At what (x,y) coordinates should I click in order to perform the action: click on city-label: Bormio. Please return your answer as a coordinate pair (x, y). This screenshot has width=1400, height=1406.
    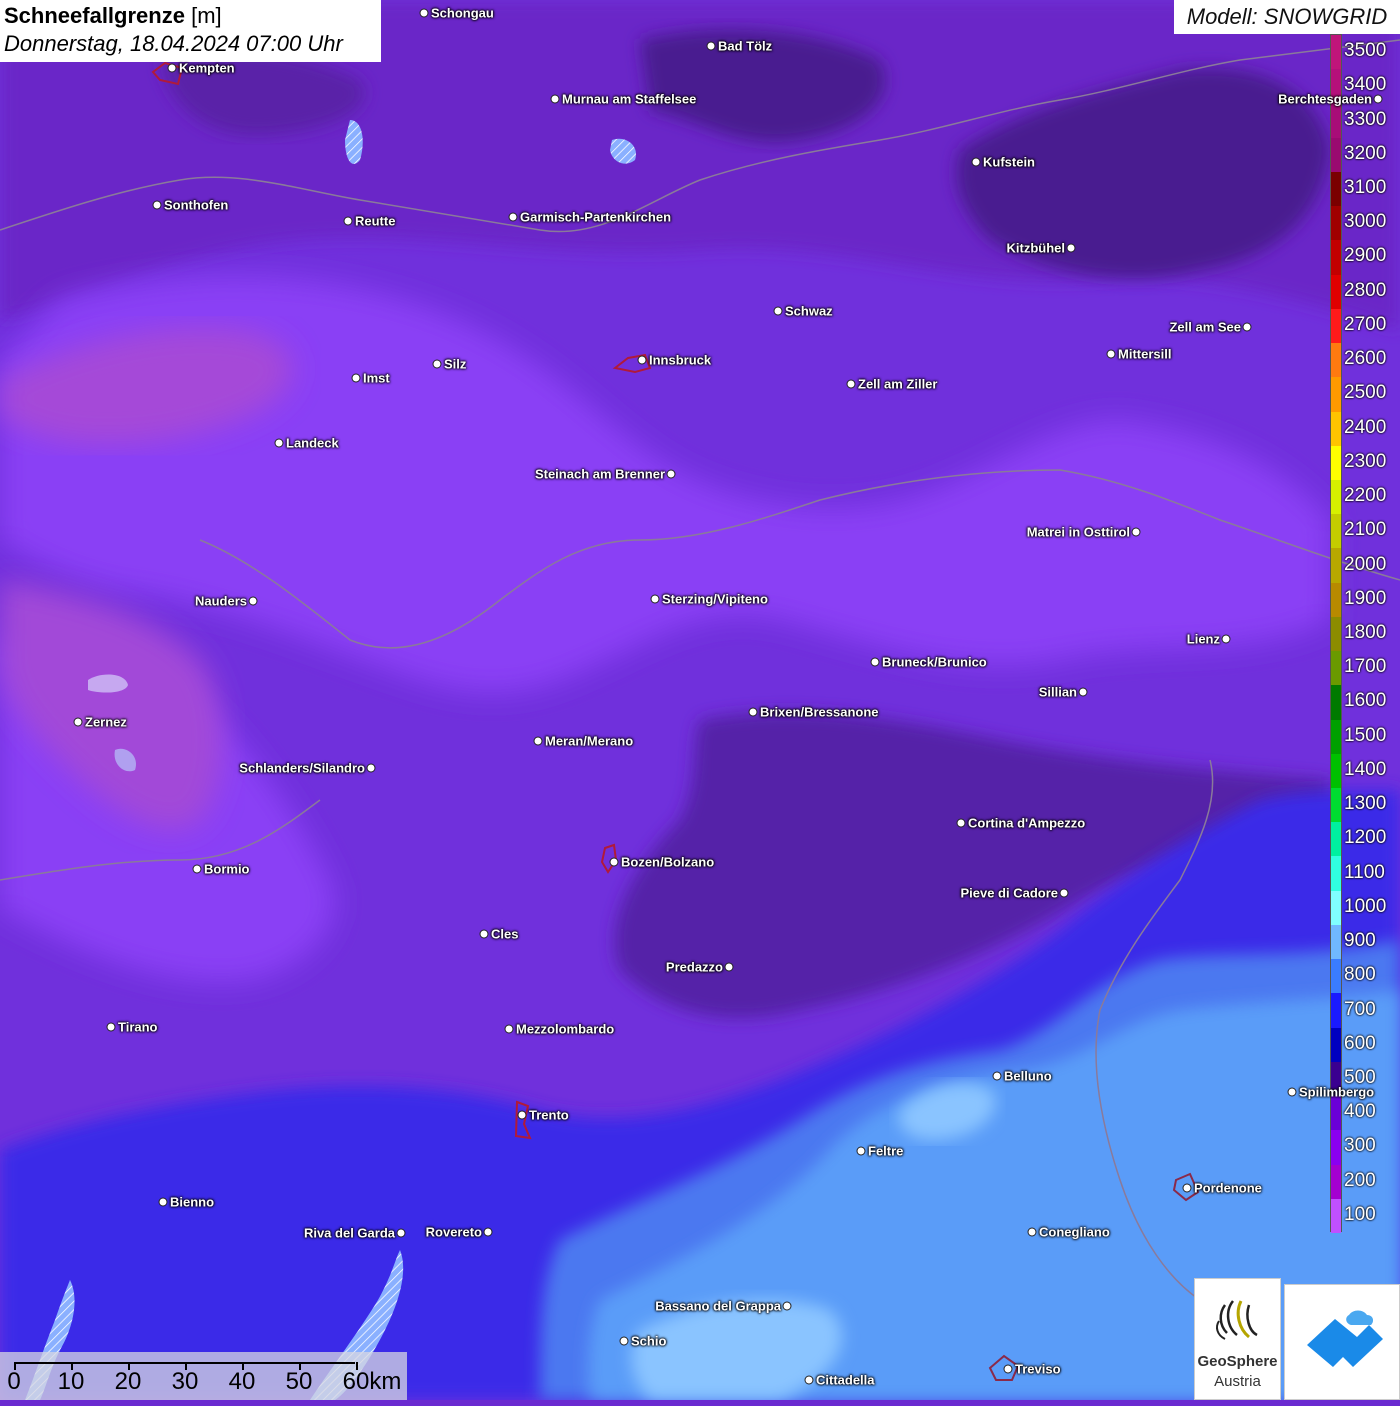
    Looking at the image, I should click on (227, 869).